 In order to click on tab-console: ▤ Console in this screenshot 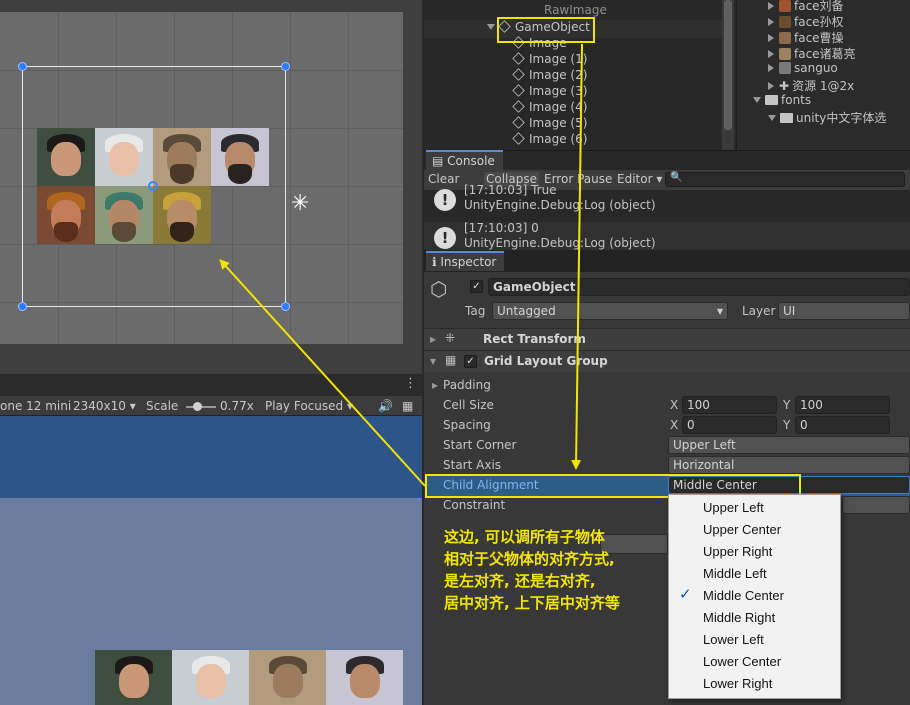, I will do `click(464, 160)`.